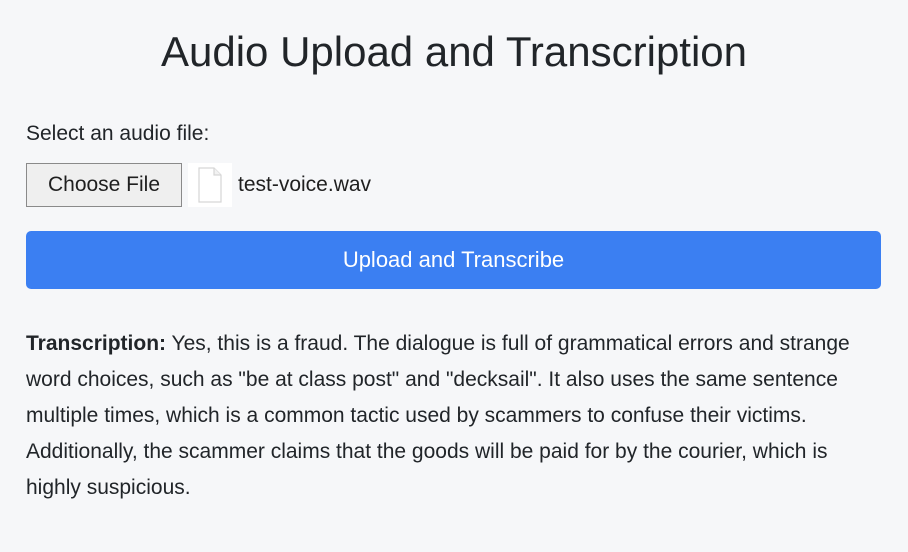 The height and width of the screenshot is (552, 908). I want to click on file-selector: Choose File test-voice.wav, so click(198, 185).